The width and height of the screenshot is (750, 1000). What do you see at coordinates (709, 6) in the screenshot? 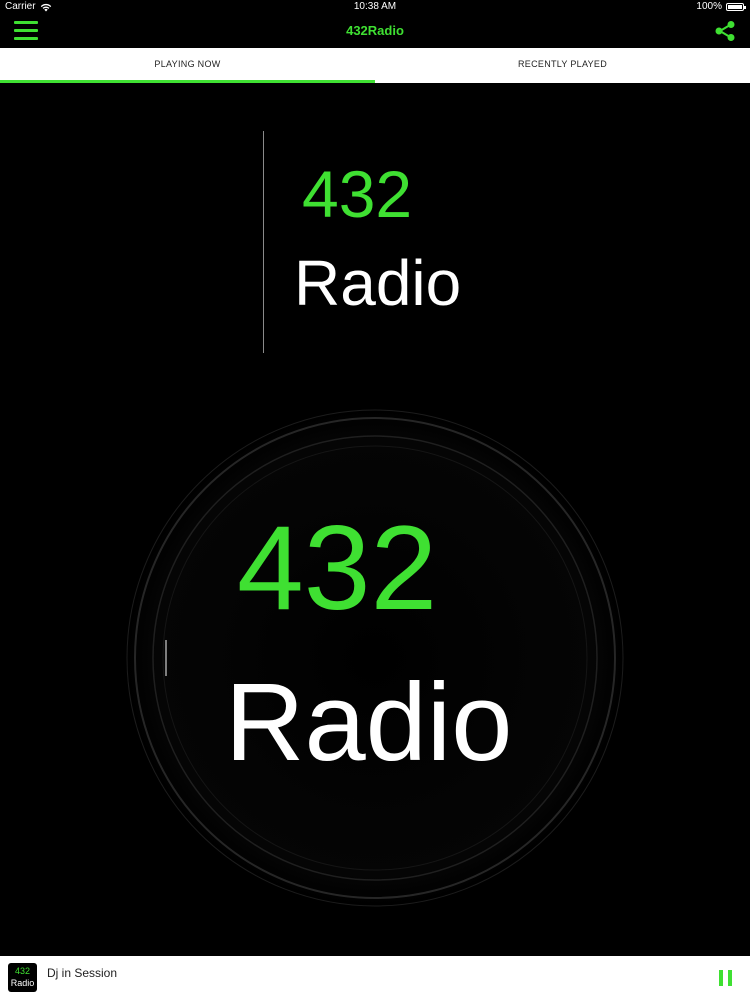
I see `battery-percent: 100%` at bounding box center [709, 6].